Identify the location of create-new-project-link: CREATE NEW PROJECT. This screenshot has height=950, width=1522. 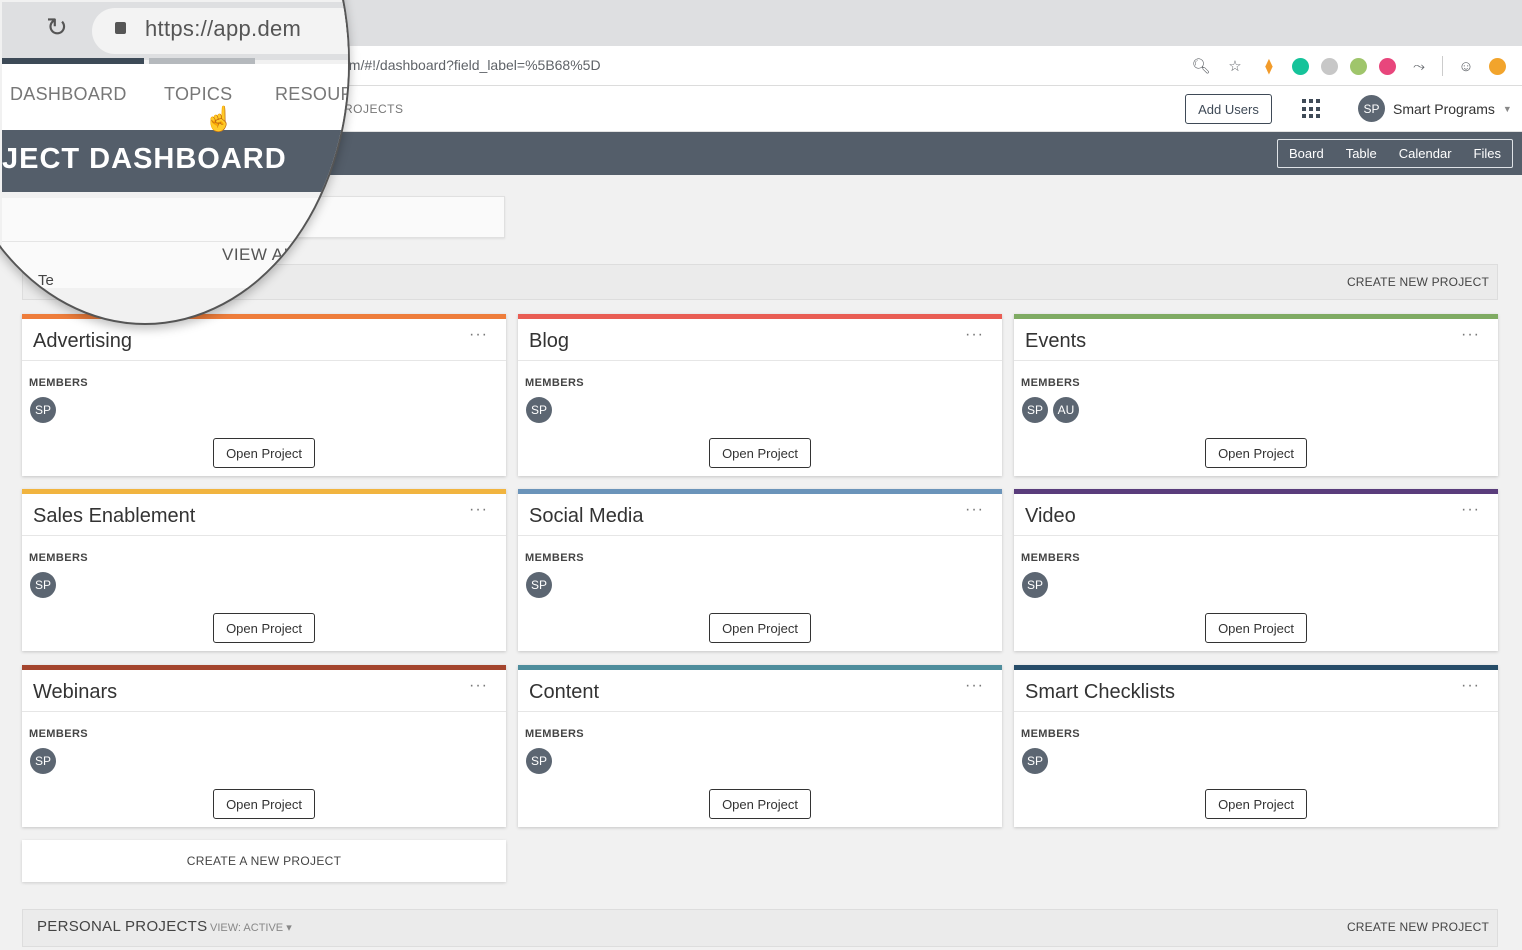
(1418, 282).